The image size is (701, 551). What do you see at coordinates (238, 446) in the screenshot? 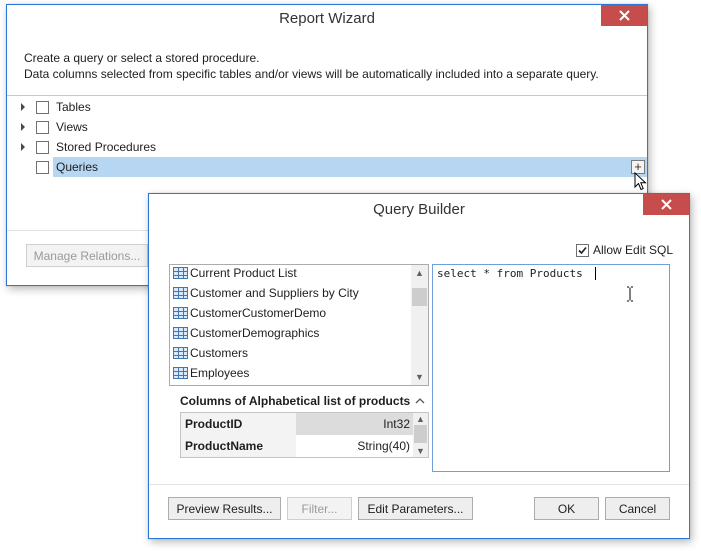
I see `column-name-cell: ProductName` at bounding box center [238, 446].